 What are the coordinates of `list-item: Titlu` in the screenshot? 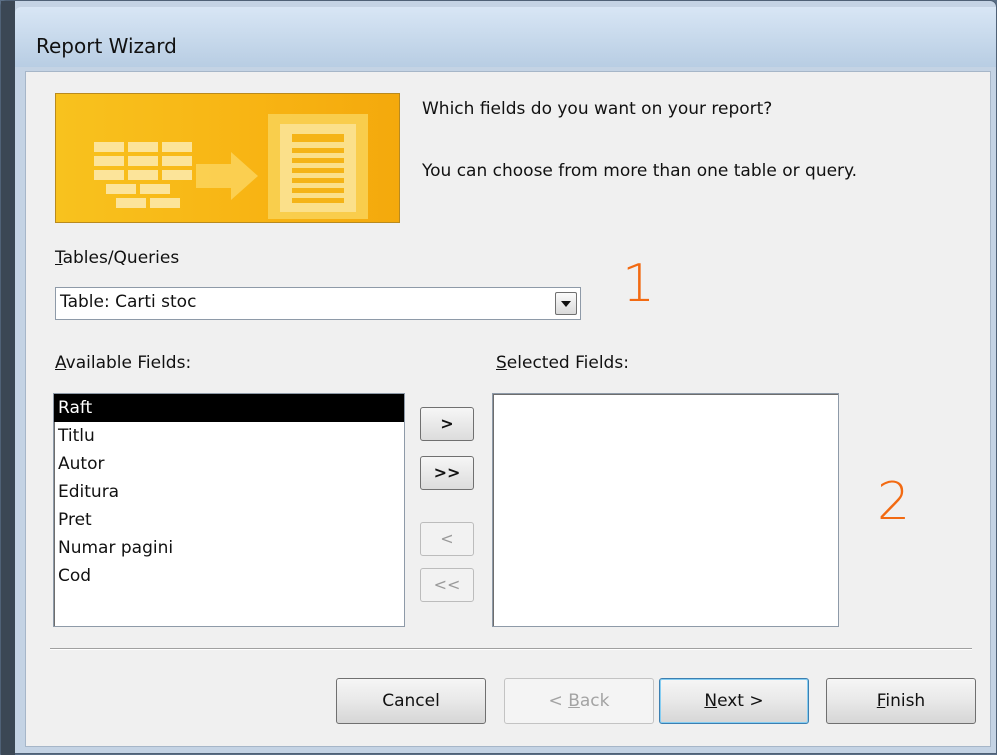 It's located at (229, 436).